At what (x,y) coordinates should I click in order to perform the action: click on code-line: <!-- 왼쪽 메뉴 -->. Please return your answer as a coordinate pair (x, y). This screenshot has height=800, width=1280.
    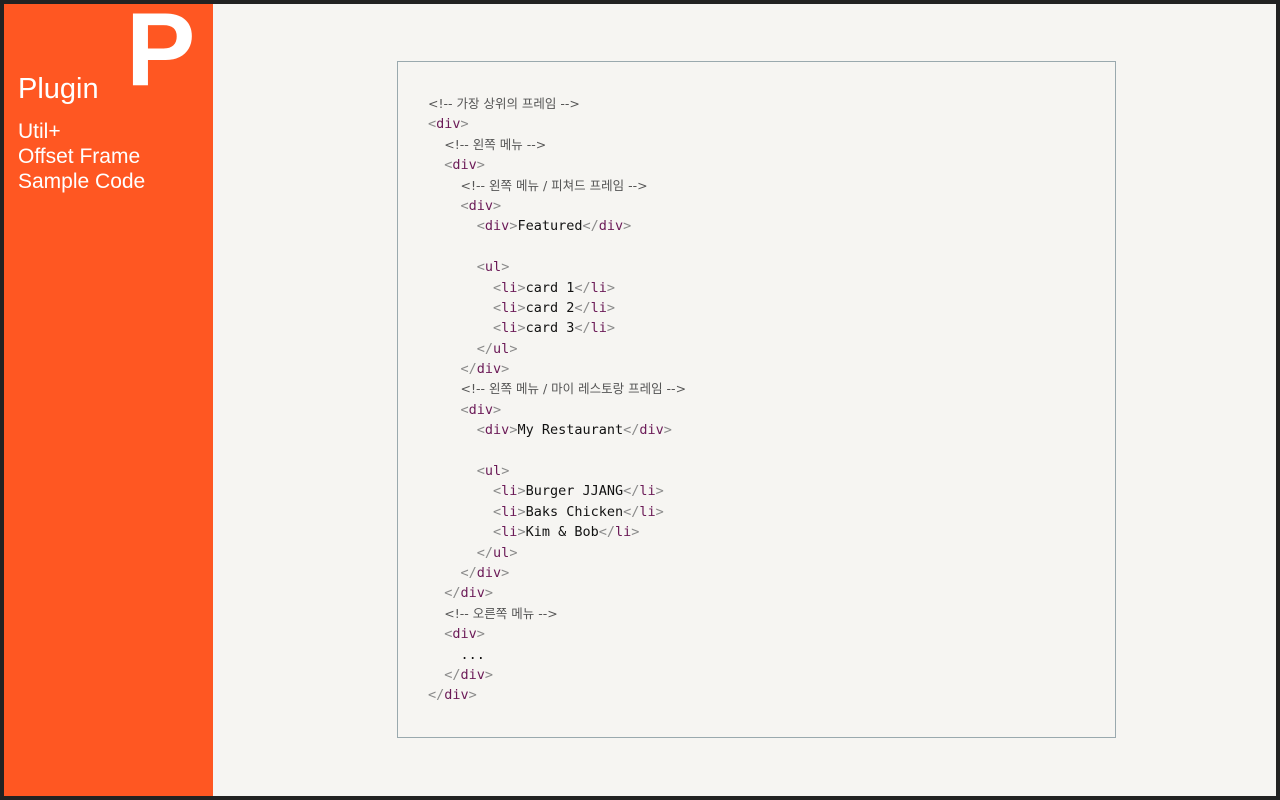
    Looking at the image, I should click on (557, 145).